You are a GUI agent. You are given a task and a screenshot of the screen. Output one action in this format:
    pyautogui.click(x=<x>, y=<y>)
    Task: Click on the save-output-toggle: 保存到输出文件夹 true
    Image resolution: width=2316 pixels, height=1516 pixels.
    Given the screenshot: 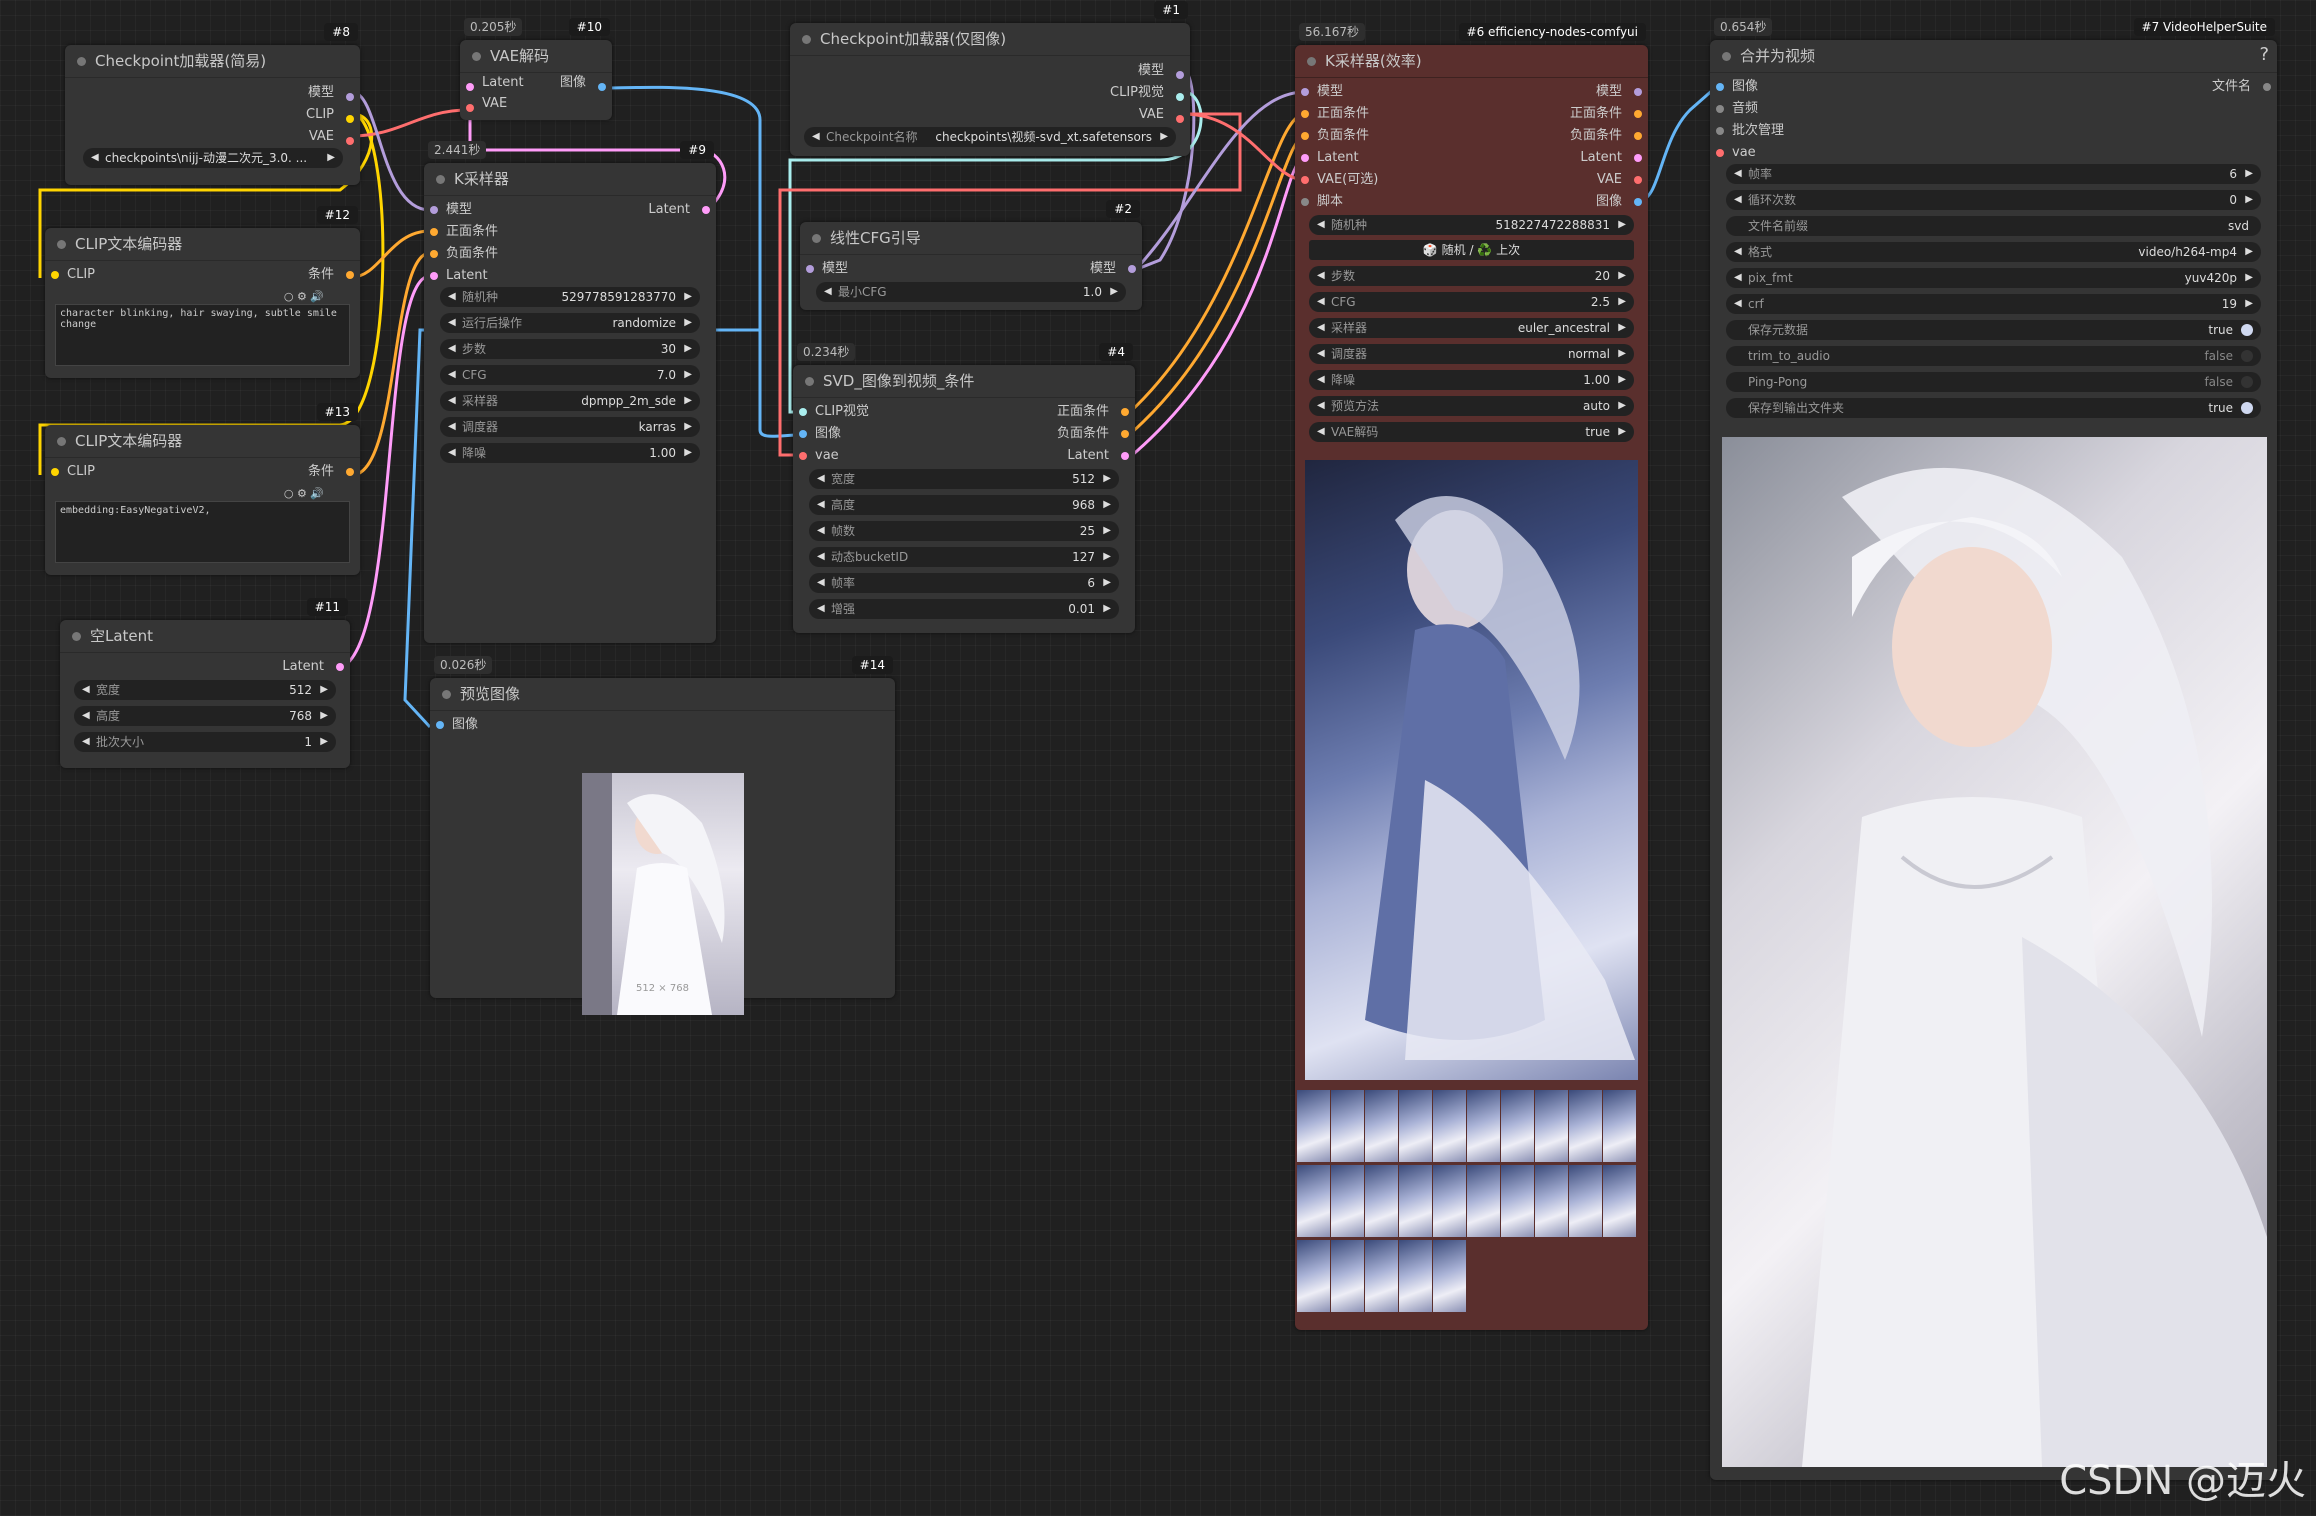 What is the action you would take?
    pyautogui.click(x=1993, y=408)
    